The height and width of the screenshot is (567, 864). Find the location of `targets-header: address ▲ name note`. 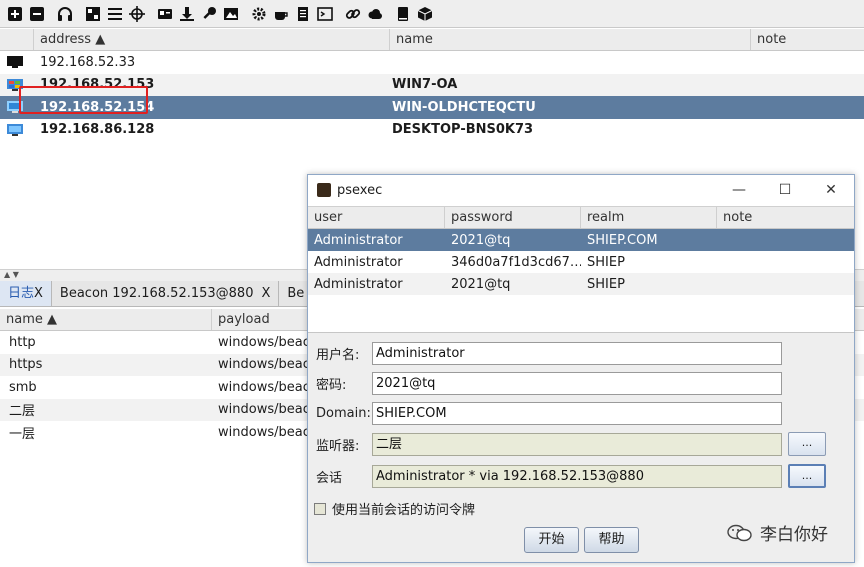

targets-header: address ▲ name note is located at coordinates (432, 40).